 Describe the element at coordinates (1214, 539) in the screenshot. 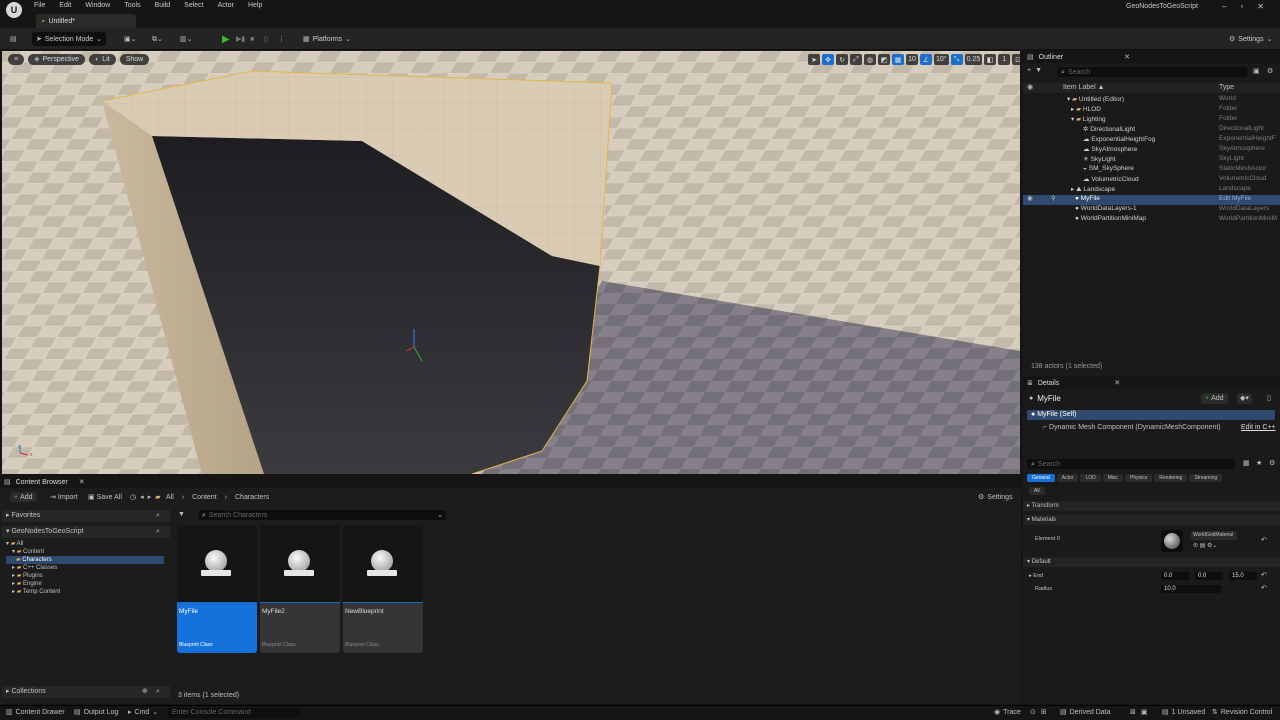

I see `material-dropdown: WorldGridMaterial ⌄` at that location.